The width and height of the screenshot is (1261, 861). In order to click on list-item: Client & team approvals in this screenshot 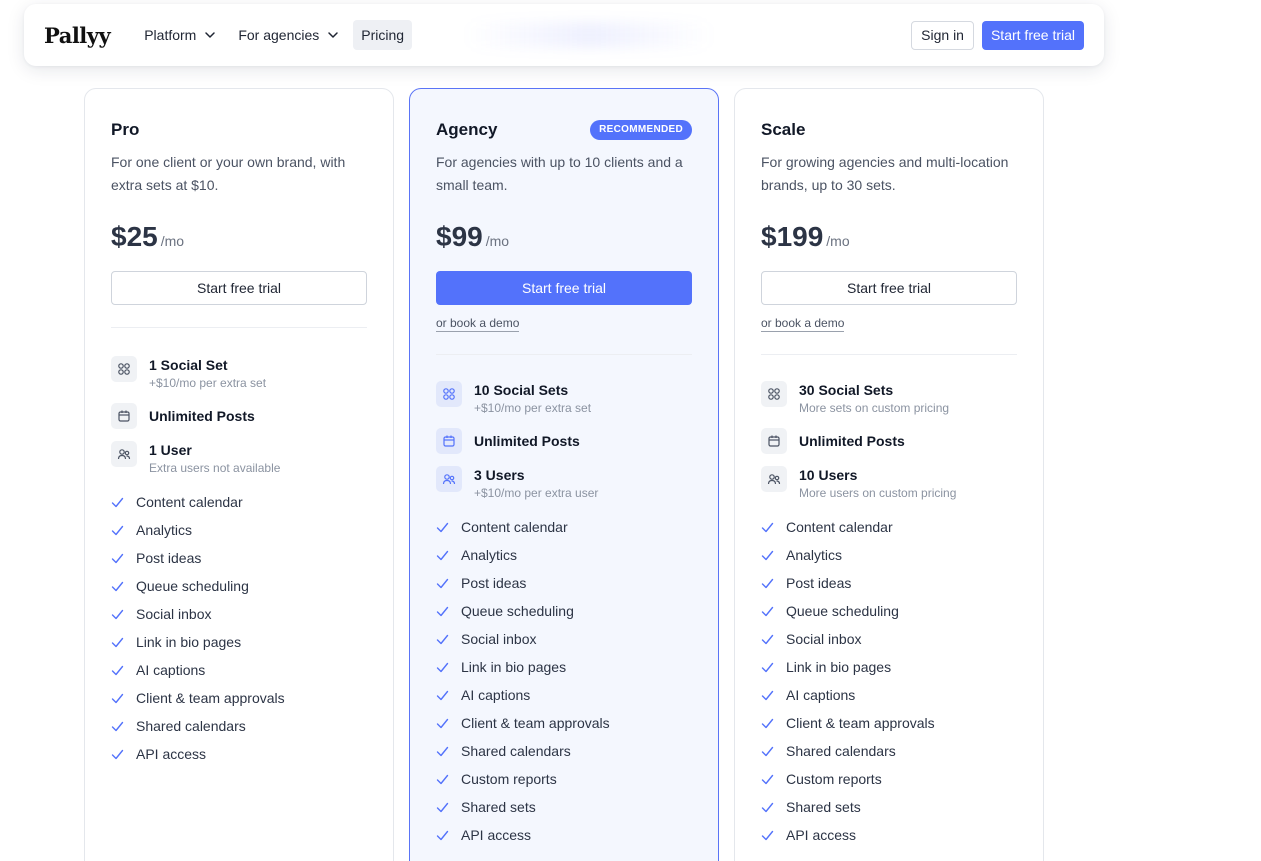, I will do `click(564, 723)`.